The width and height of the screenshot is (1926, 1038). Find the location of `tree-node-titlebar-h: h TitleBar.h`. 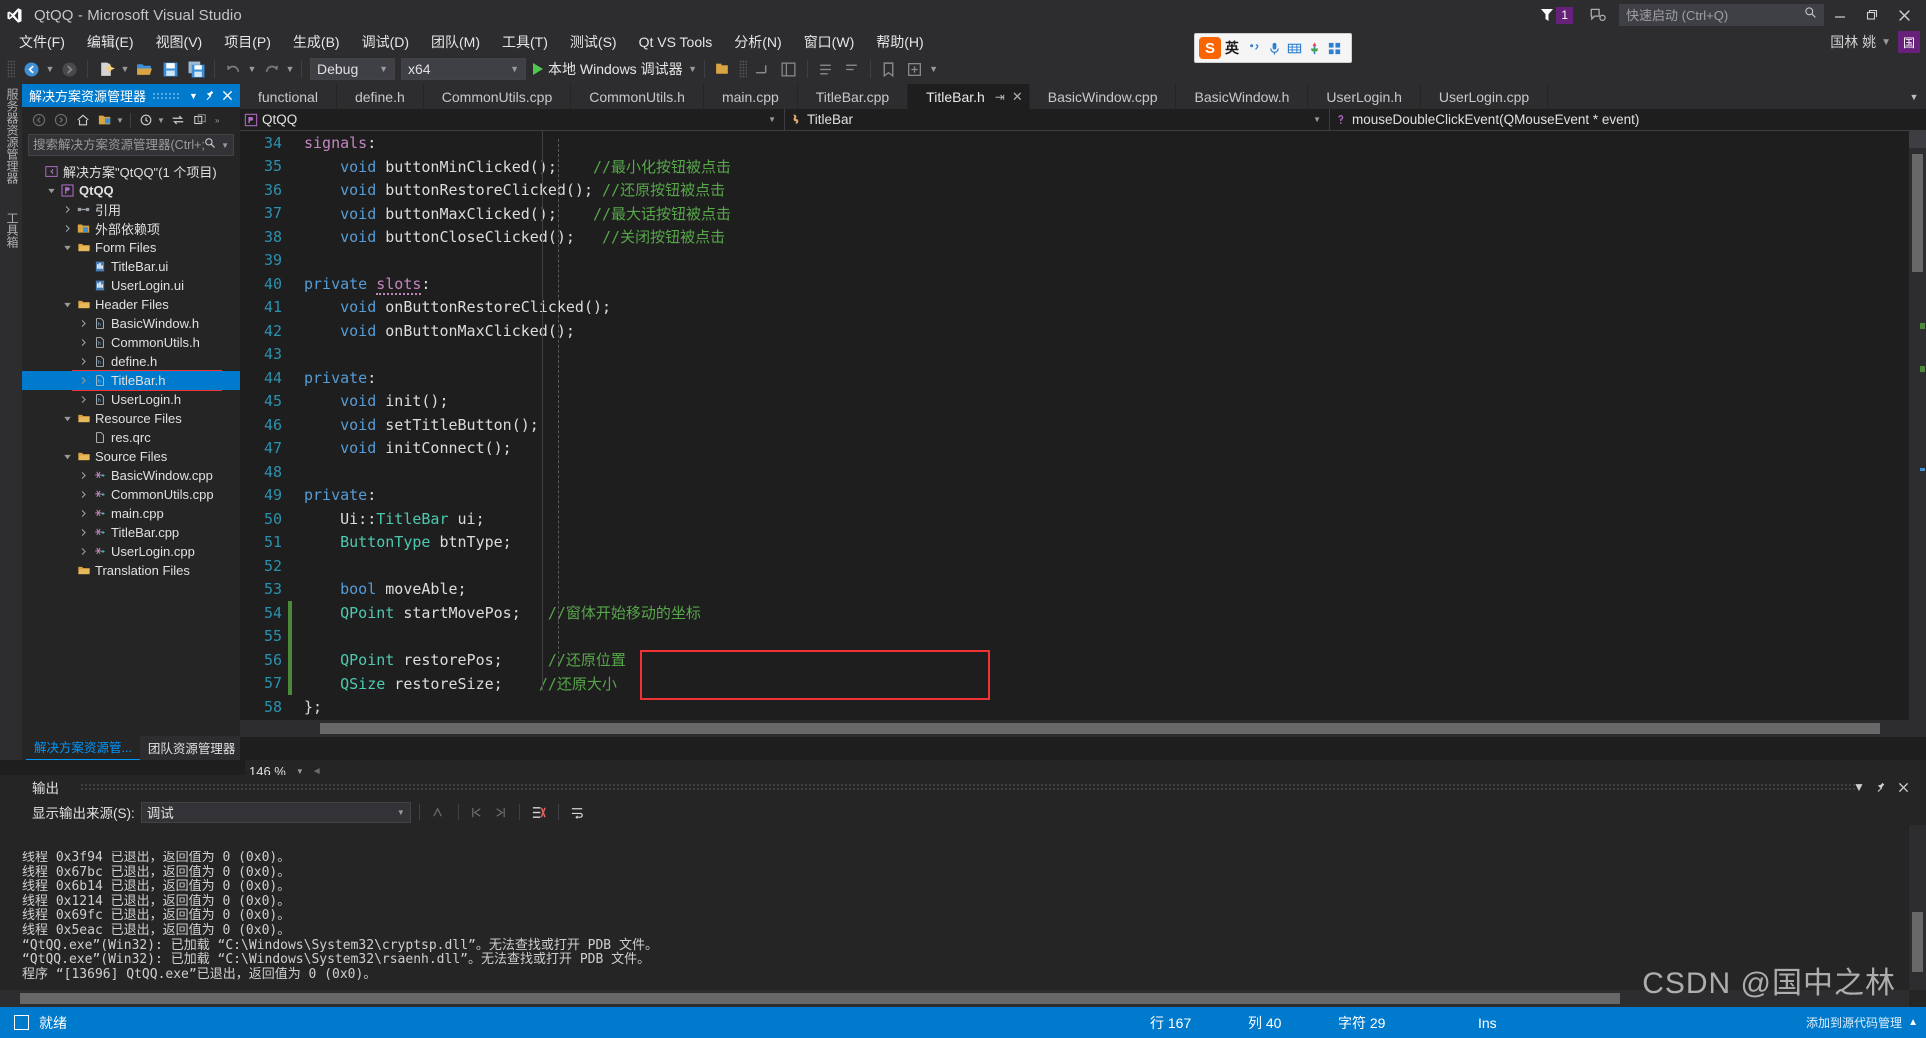

tree-node-titlebar-h: h TitleBar.h is located at coordinates (131, 380).